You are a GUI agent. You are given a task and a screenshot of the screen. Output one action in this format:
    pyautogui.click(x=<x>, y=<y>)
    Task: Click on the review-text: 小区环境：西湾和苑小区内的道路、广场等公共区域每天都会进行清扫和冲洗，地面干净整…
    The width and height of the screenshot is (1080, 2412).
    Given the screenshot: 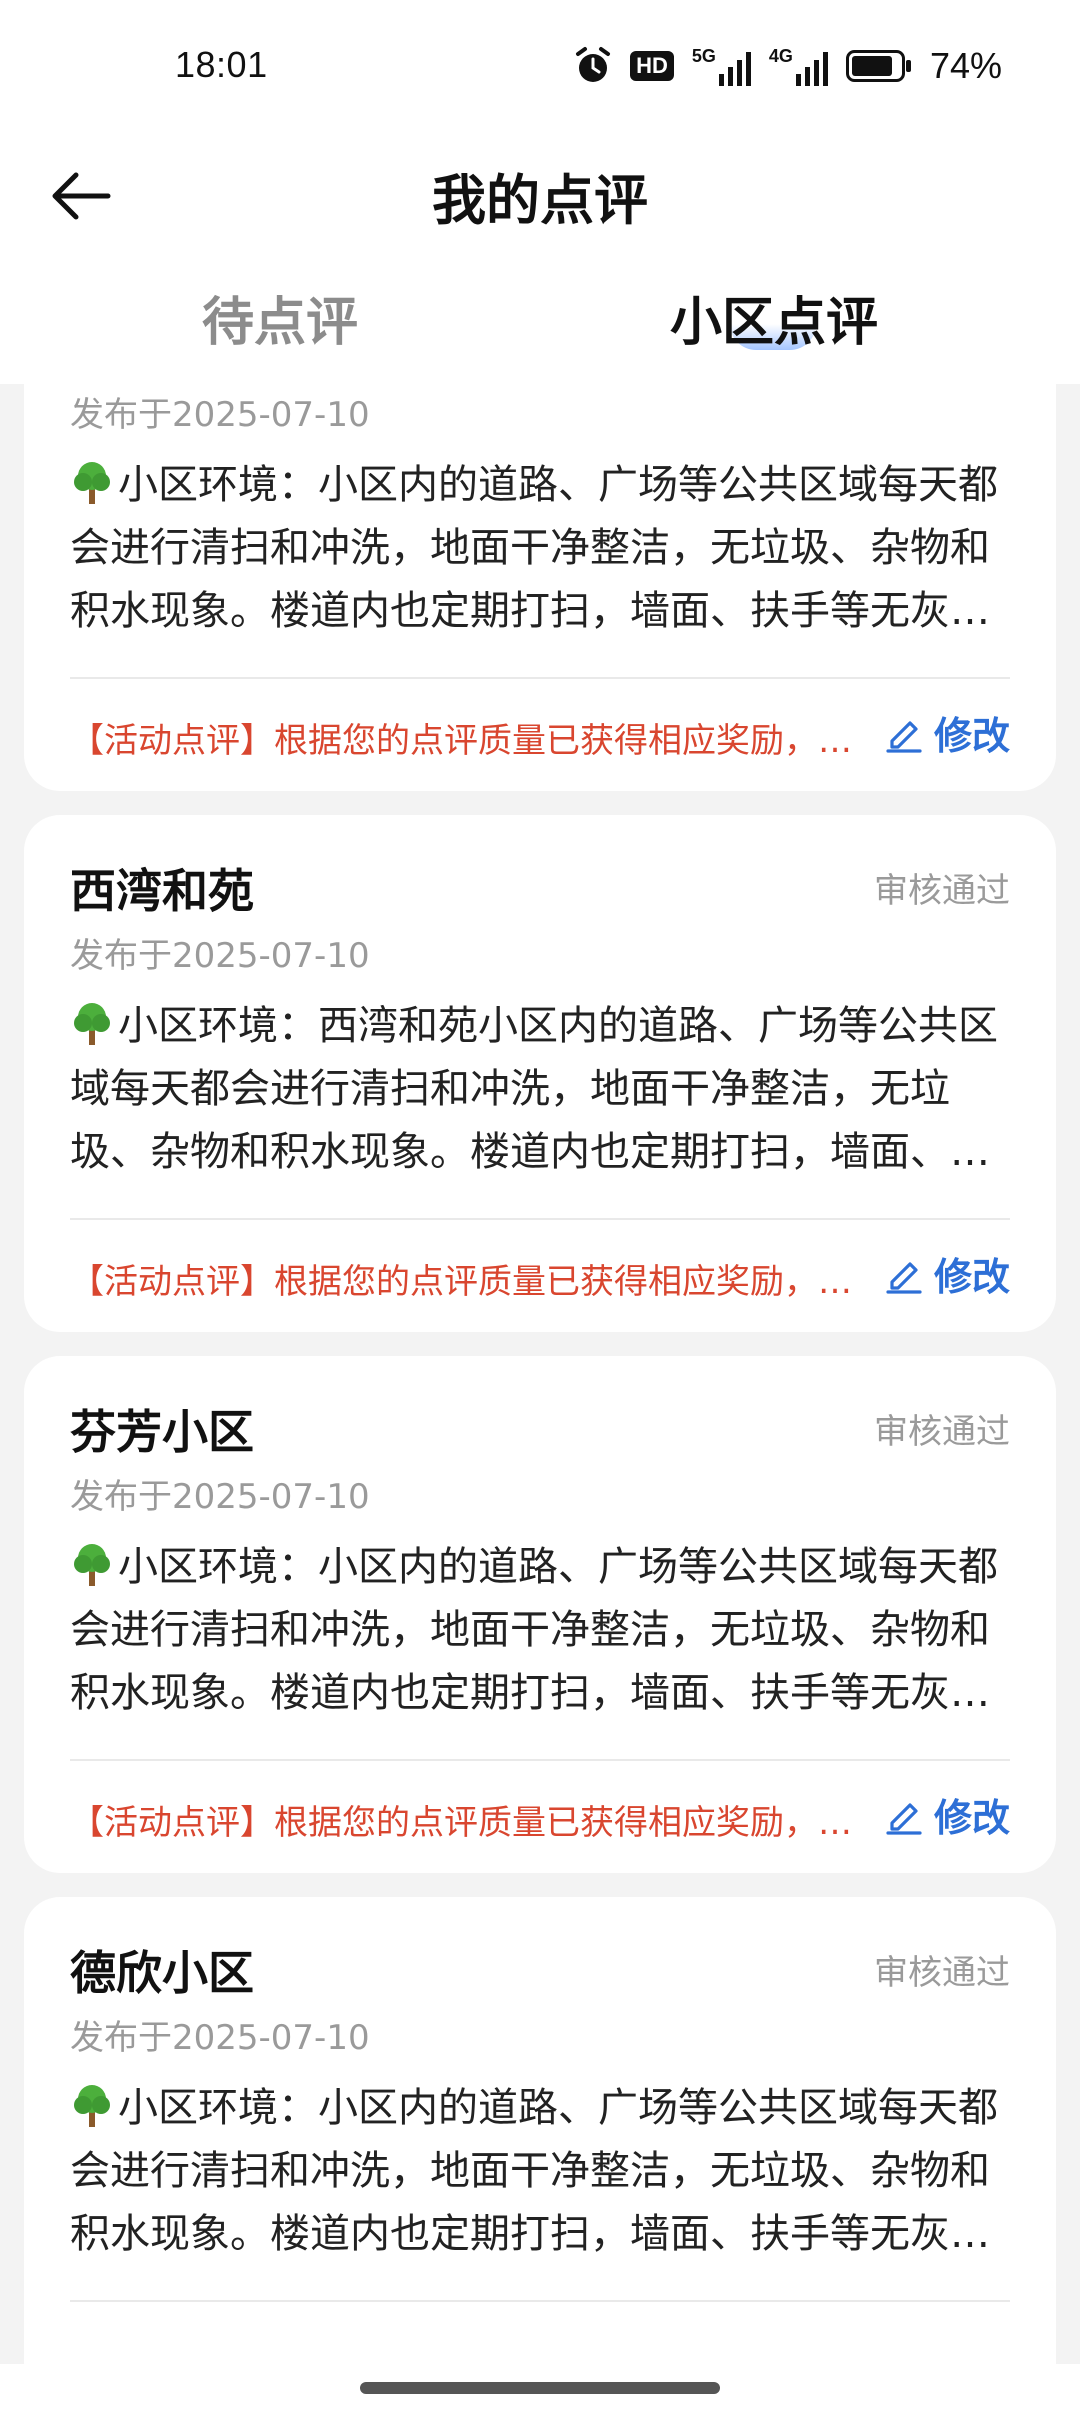 What is the action you would take?
    pyautogui.click(x=534, y=1089)
    